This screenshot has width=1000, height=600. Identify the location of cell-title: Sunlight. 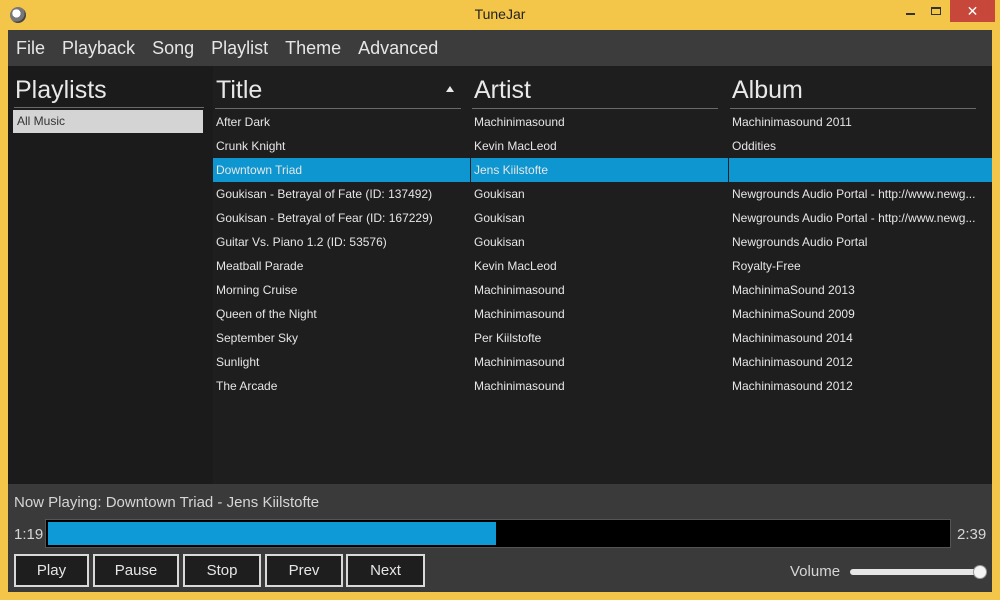
(238, 362).